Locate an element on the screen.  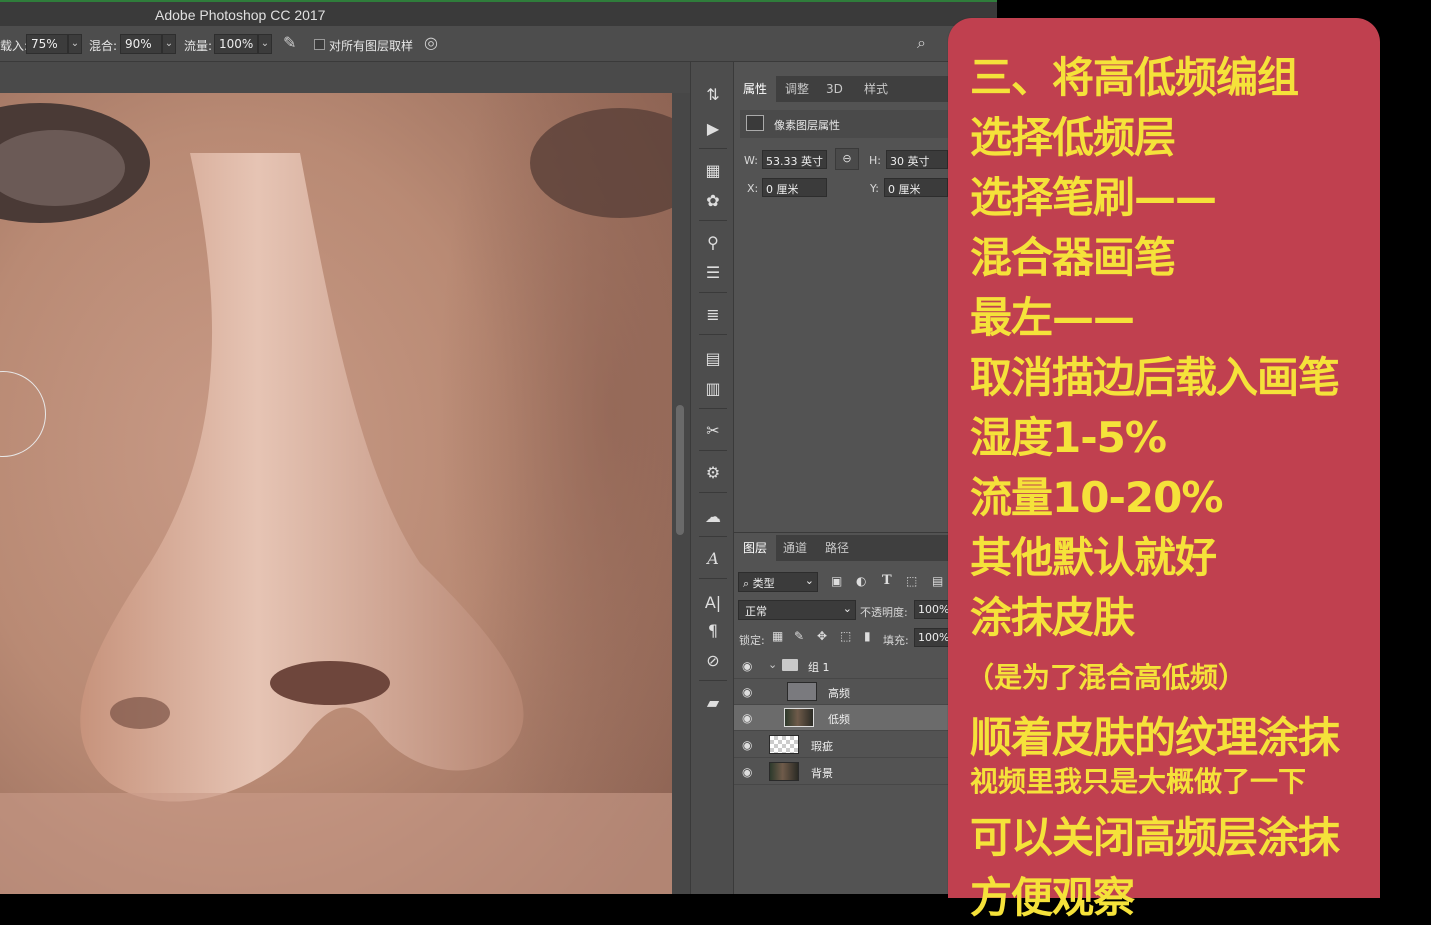
properties-header-text: 像素图层属性 is located at coordinates (807, 125).